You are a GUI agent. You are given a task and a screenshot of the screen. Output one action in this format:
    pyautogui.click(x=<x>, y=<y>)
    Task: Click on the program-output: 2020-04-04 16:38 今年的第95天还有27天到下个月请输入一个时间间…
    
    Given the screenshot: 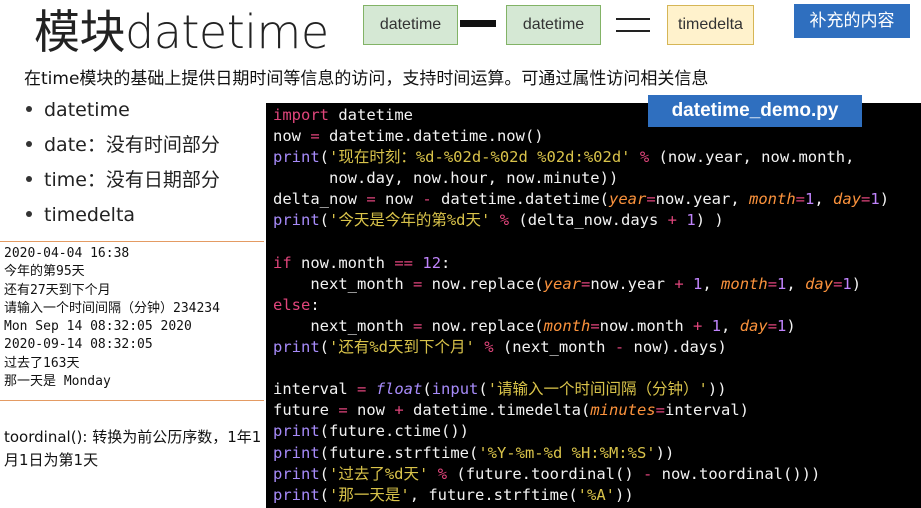 What is the action you would take?
    pyautogui.click(x=112, y=318)
    